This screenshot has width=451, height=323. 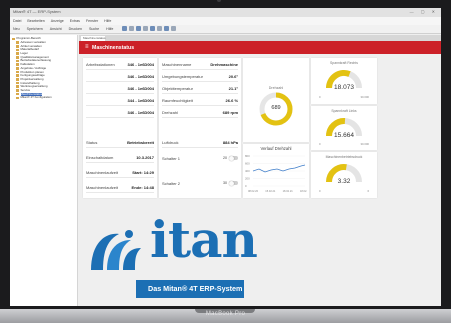 I want to click on device-model-label: MacBook Pro, so click(x=225, y=314).